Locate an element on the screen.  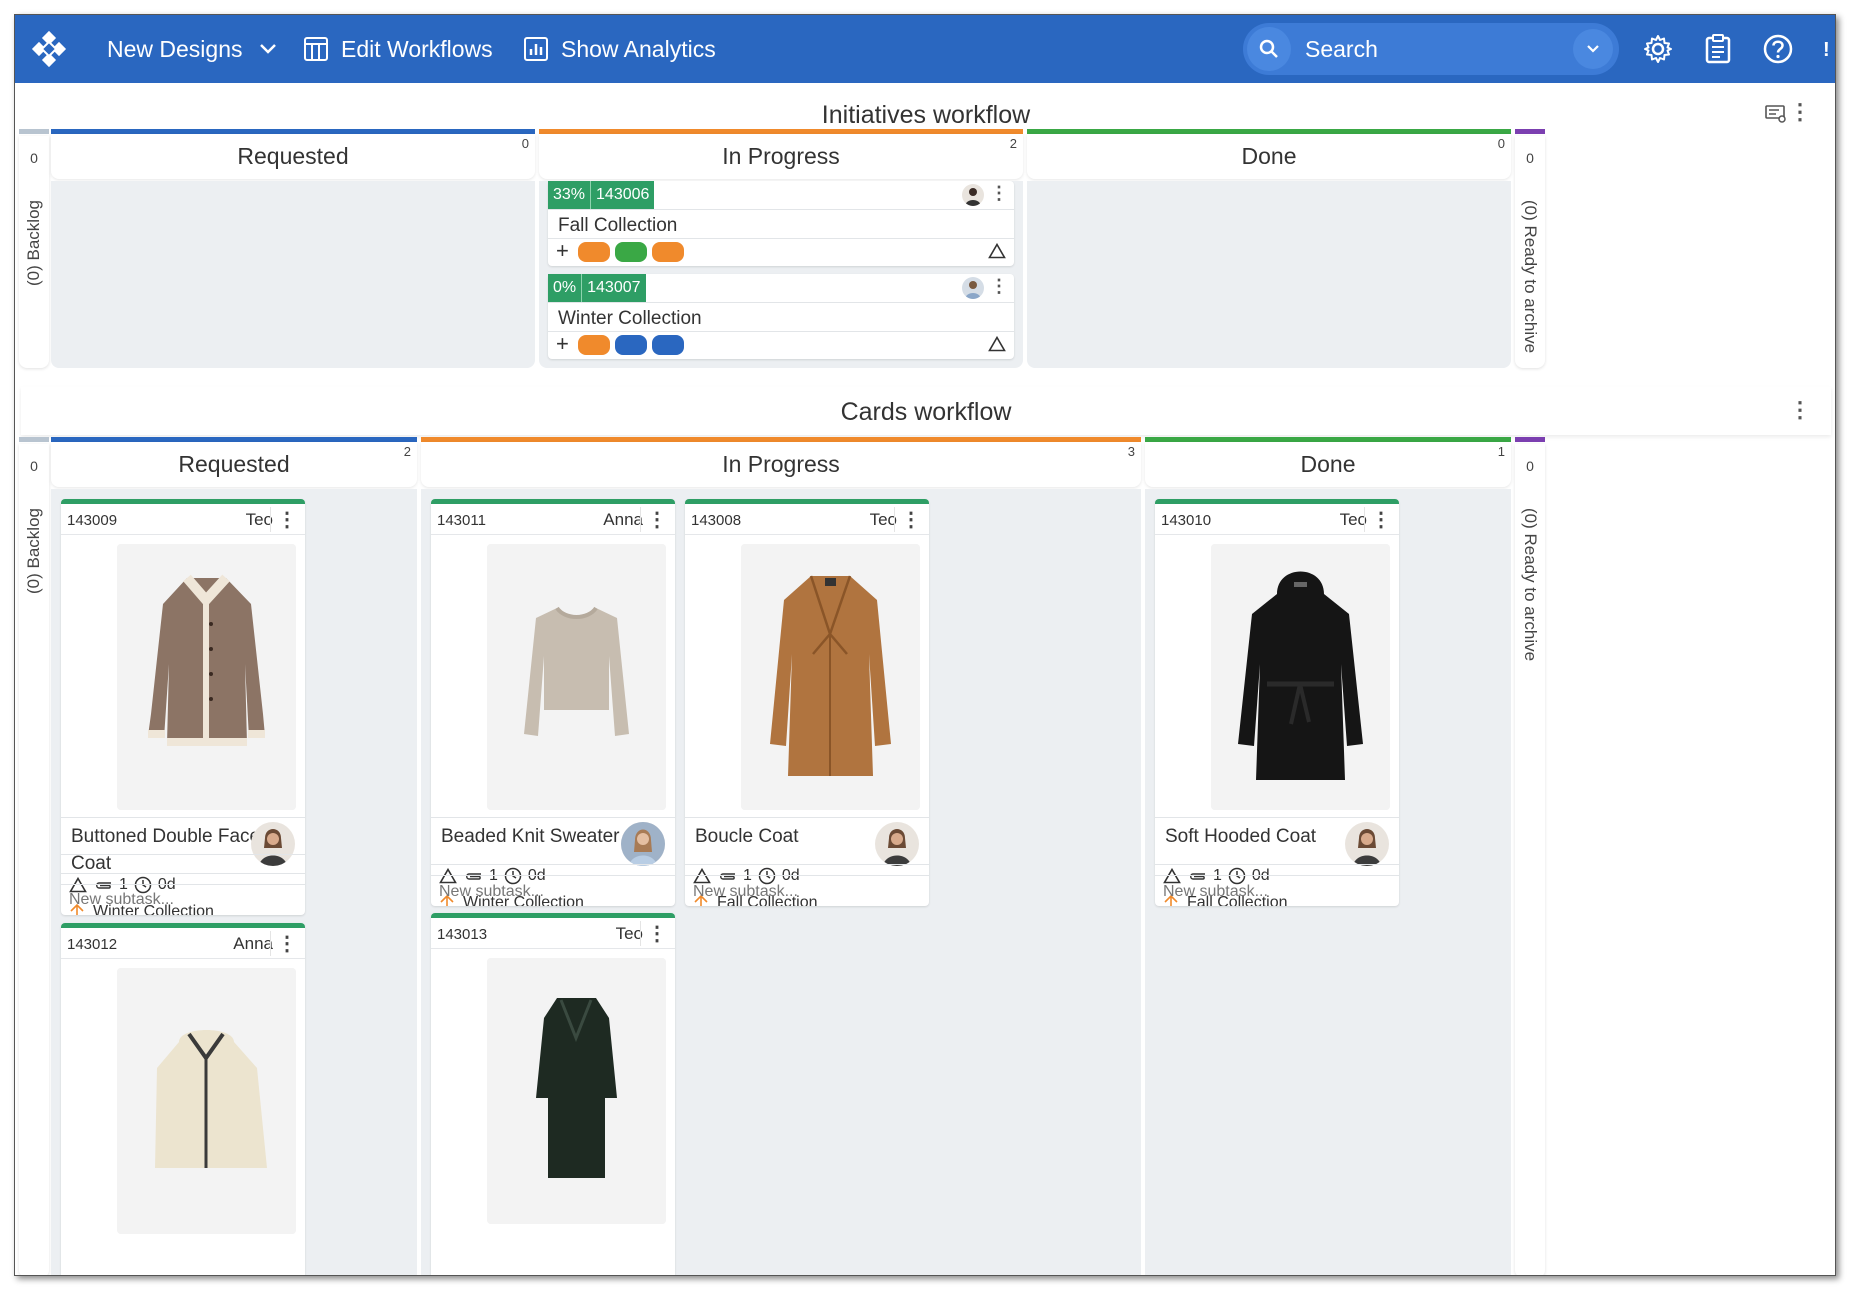
clipboard-icon is located at coordinates (1718, 49).